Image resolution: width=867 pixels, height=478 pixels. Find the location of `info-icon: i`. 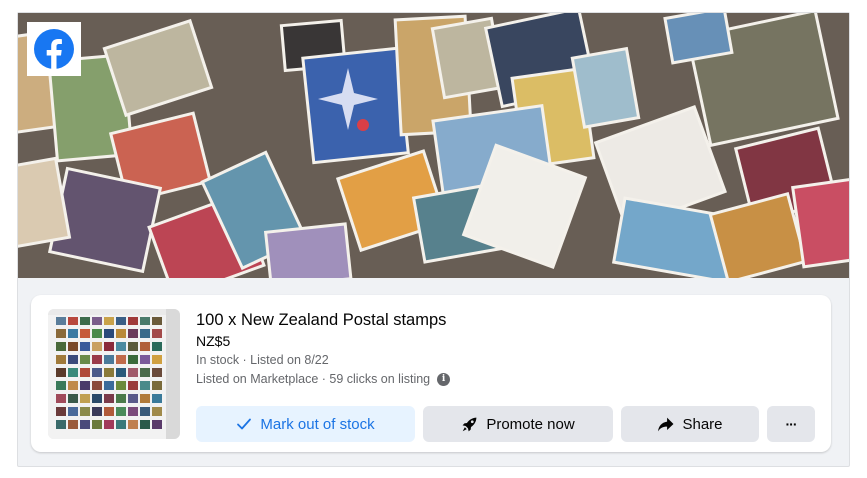

info-icon: i is located at coordinates (444, 379).